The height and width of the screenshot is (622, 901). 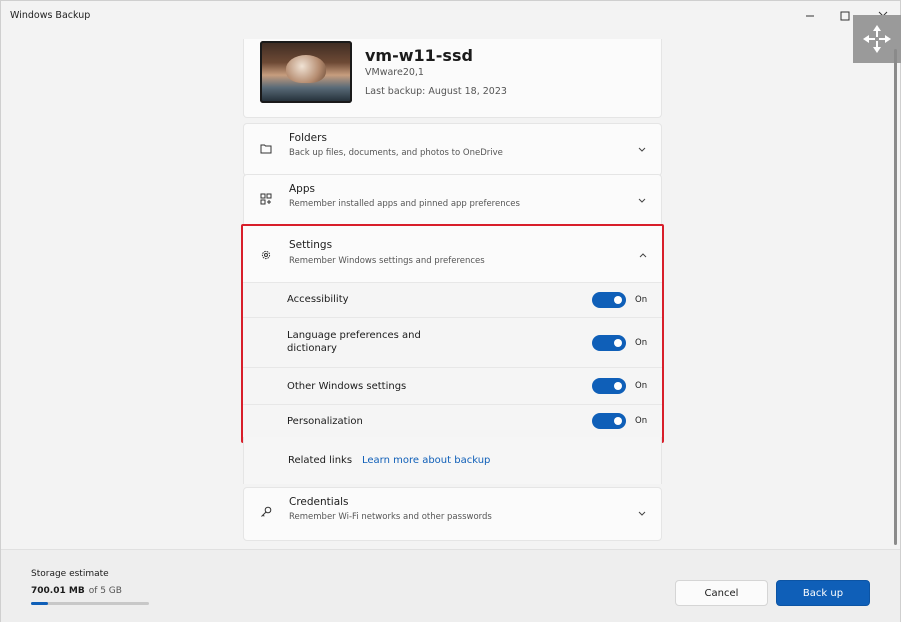 What do you see at coordinates (452, 342) in the screenshot?
I see `setting-row-language: Language preferences and dictionary On` at bounding box center [452, 342].